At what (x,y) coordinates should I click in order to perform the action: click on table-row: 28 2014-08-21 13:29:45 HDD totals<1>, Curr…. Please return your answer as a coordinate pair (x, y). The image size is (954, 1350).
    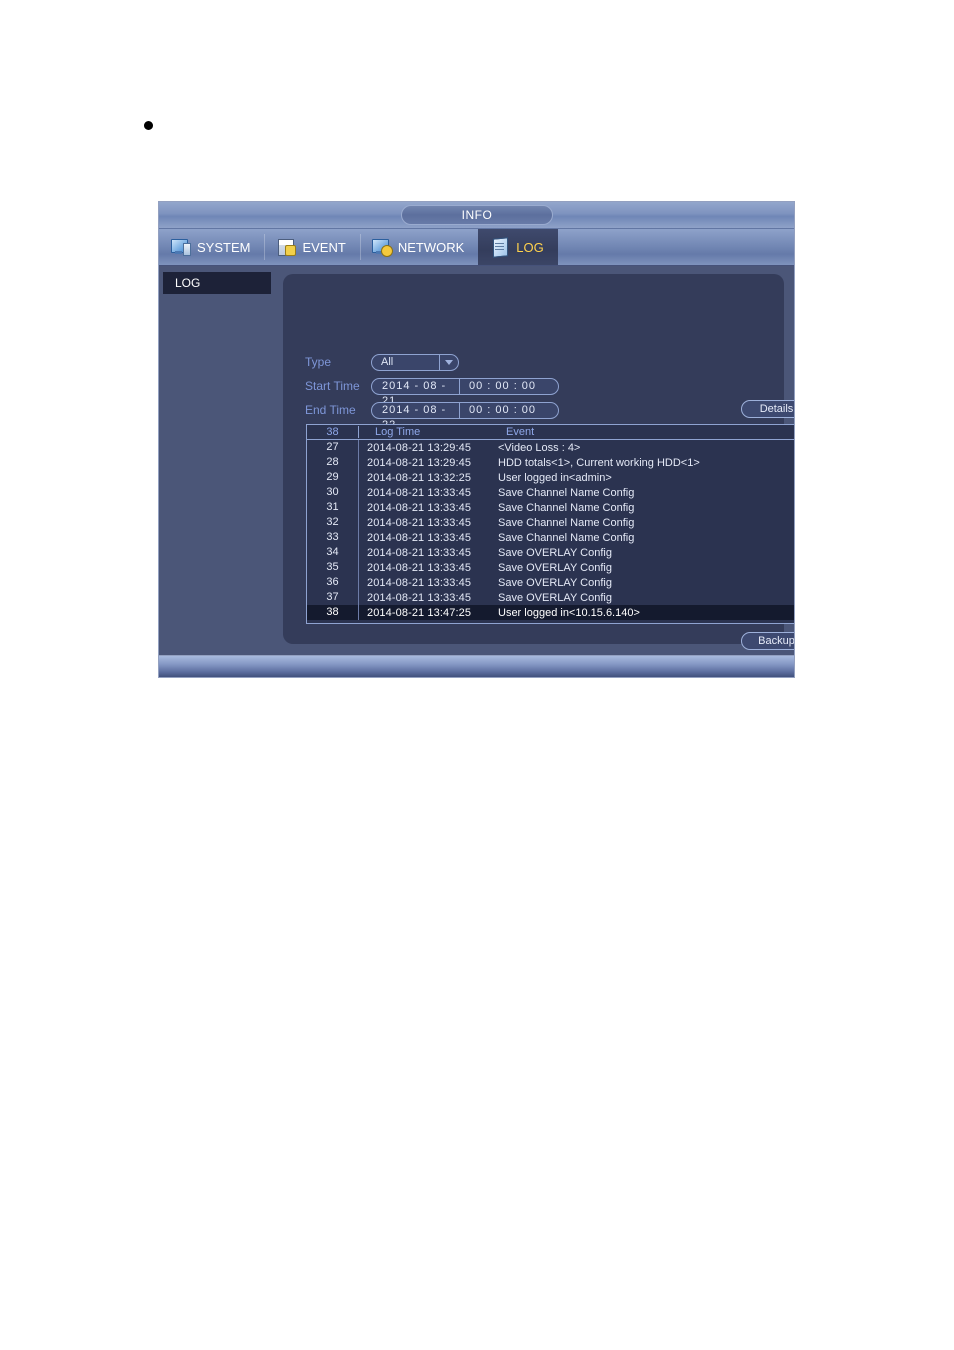
    Looking at the image, I should click on (550, 462).